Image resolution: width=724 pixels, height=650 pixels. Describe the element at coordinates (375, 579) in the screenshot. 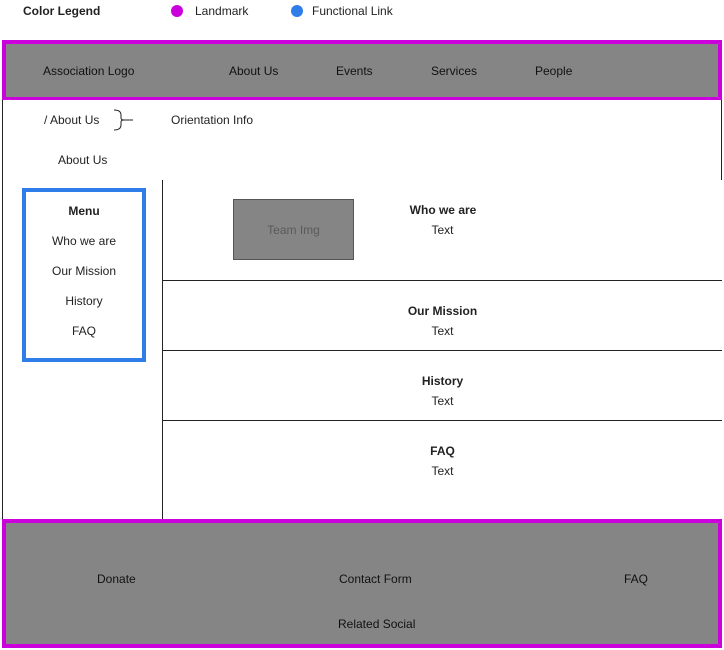

I see `contact-form-link: Contact Form` at that location.